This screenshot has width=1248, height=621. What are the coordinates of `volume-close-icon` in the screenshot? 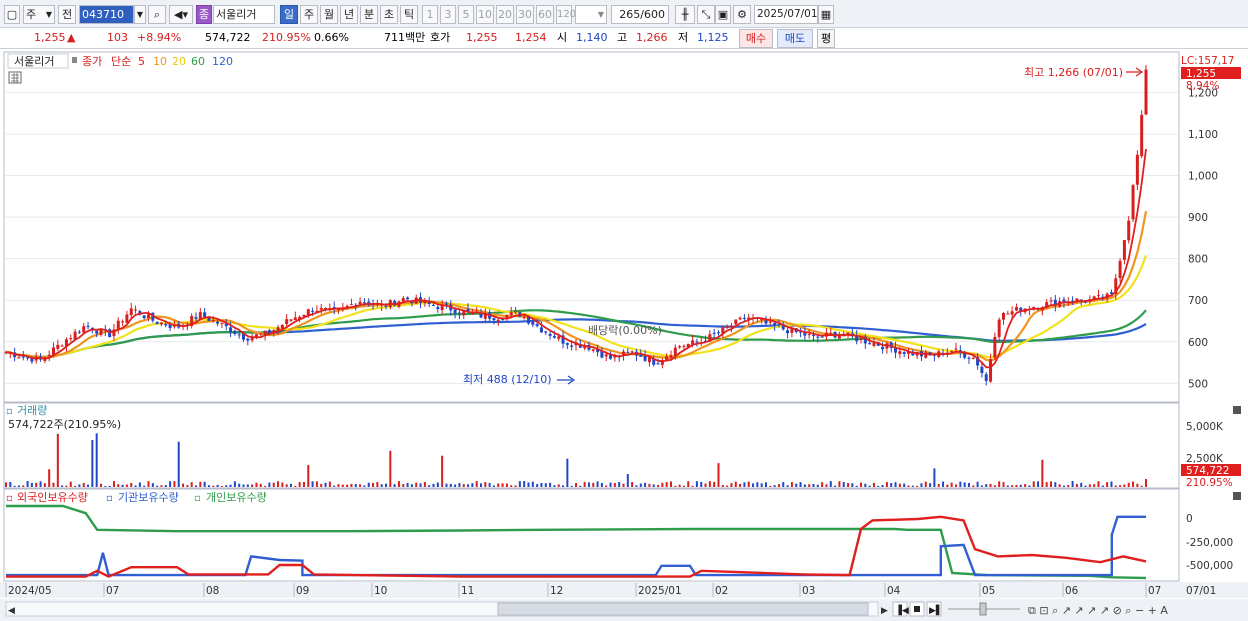 It's located at (1237, 410).